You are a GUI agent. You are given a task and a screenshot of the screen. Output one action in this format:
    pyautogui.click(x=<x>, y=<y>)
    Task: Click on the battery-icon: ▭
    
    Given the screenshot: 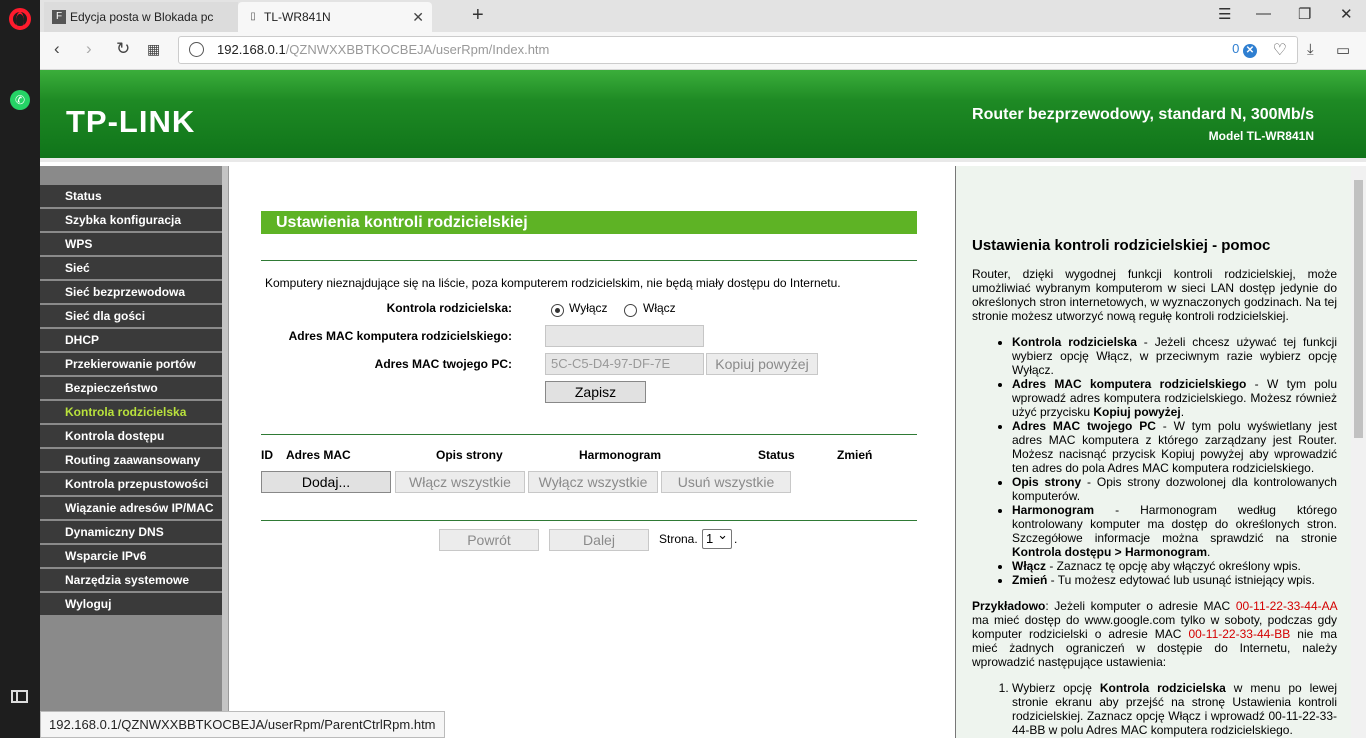 What is the action you would take?
    pyautogui.click(x=1343, y=50)
    